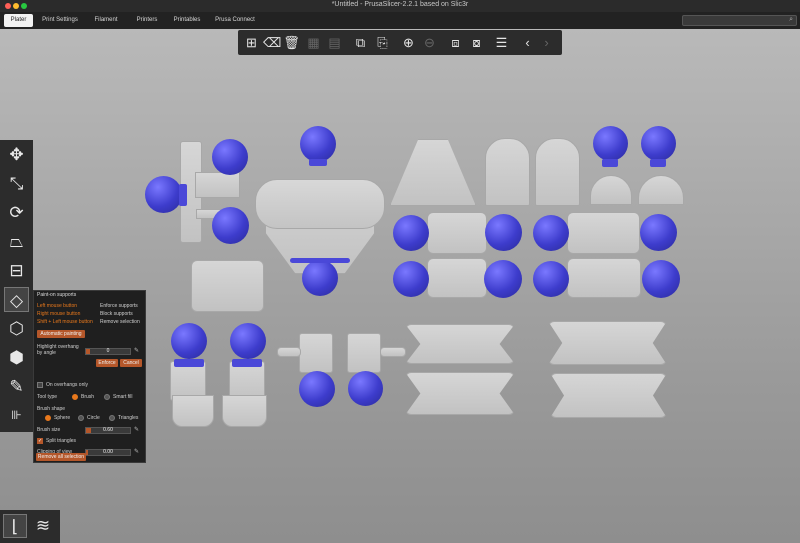  Describe the element at coordinates (131, 363) in the screenshot. I see `cancel-button: Cancel` at that location.